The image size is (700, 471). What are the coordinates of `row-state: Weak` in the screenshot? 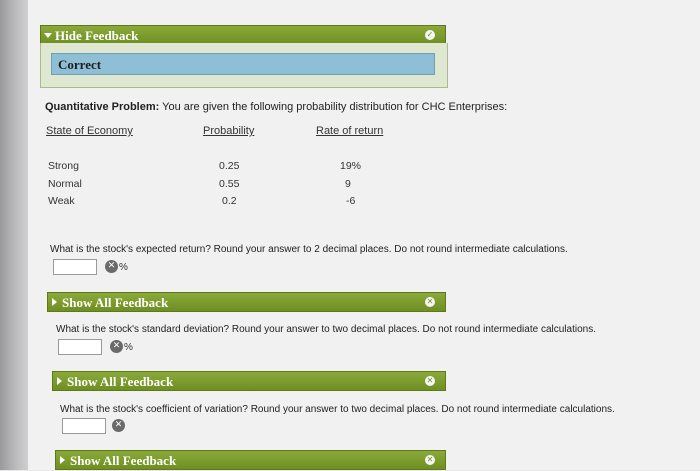 It's located at (61, 201).